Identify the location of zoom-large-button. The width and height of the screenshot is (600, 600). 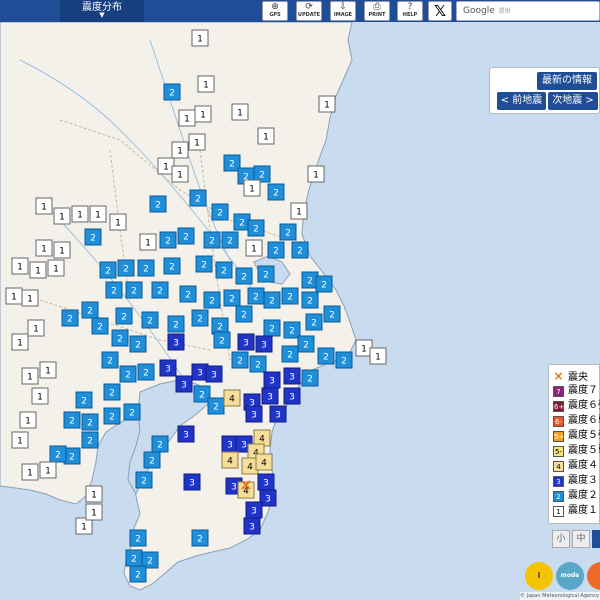
(596, 539).